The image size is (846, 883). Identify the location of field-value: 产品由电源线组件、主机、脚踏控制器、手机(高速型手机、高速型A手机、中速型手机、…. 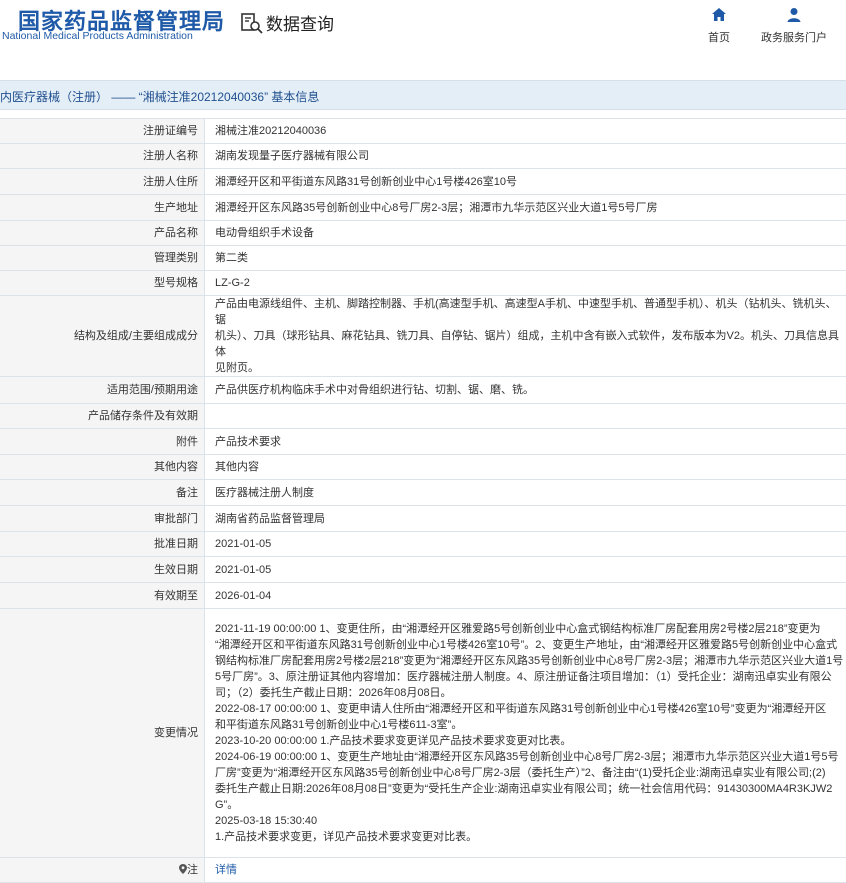
(525, 336).